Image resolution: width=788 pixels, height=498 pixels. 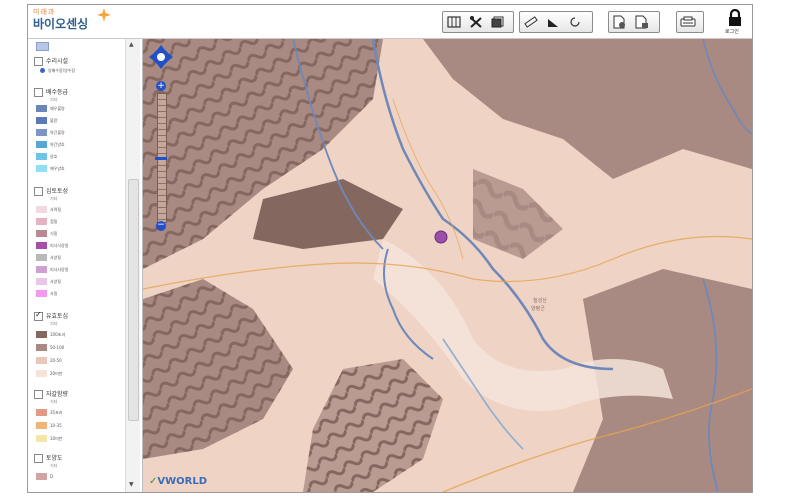 What do you see at coordinates (56, 360) in the screenshot?
I see `legend-label: 20-50` at bounding box center [56, 360].